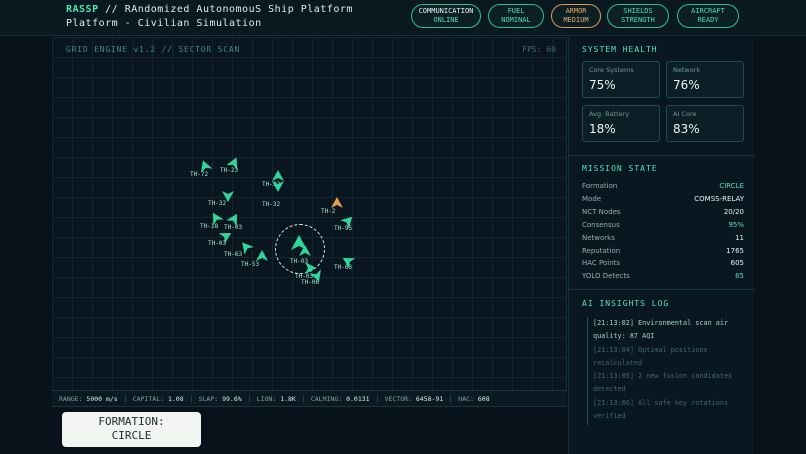 The width and height of the screenshot is (806, 454). What do you see at coordinates (415, 398) in the screenshot?
I see `stat-vector: VECTOR: 6458-91` at bounding box center [415, 398].